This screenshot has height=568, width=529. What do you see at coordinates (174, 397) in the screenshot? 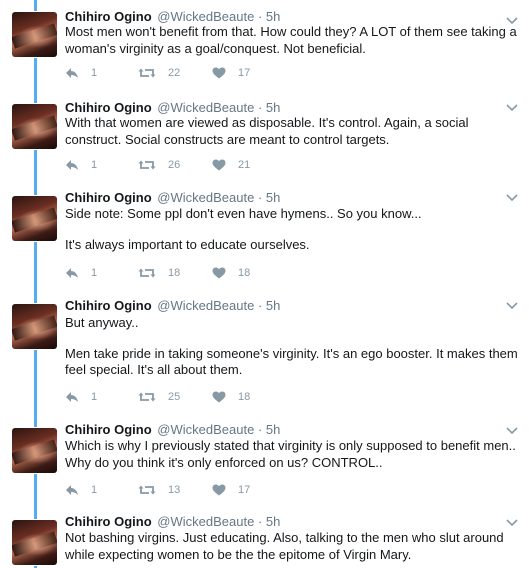
I see `retweet-count: 25` at bounding box center [174, 397].